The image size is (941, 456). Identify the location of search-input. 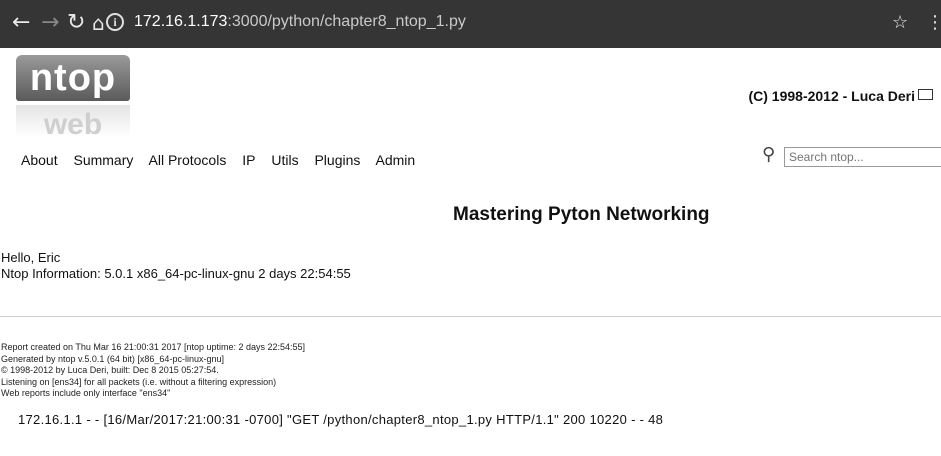
(862, 157).